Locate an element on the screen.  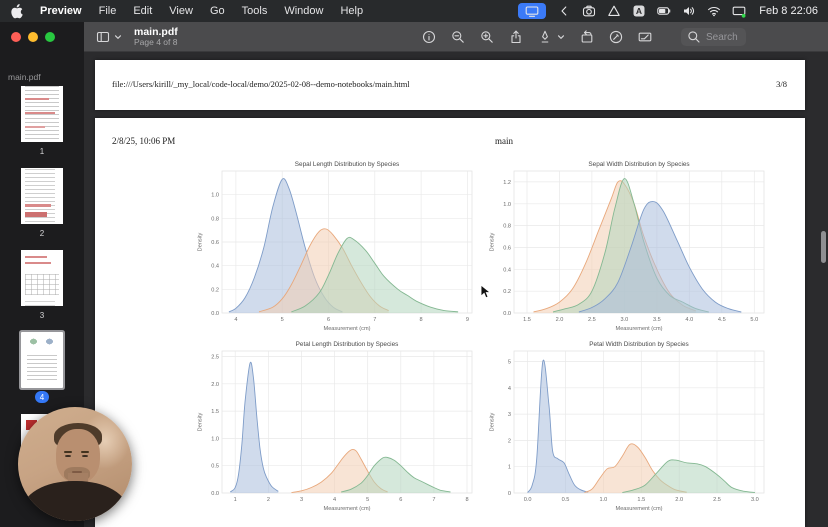
status-icons: A is located at coordinates (632, 11).